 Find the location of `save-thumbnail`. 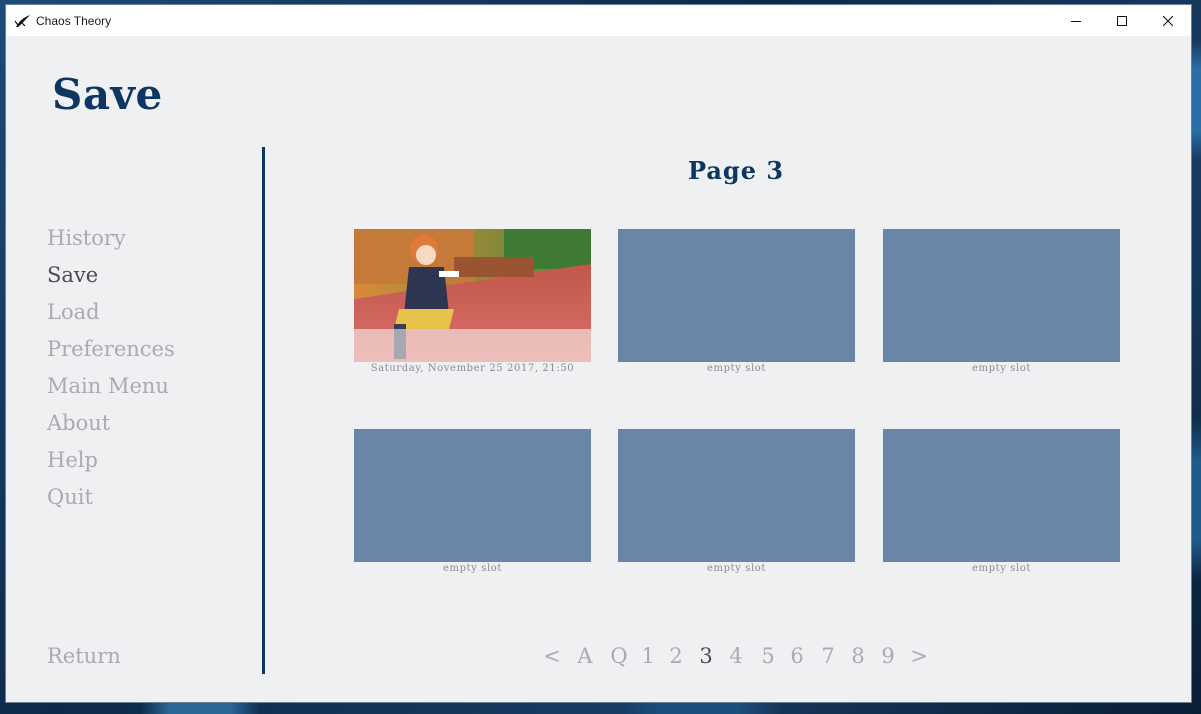

save-thumbnail is located at coordinates (472, 295).